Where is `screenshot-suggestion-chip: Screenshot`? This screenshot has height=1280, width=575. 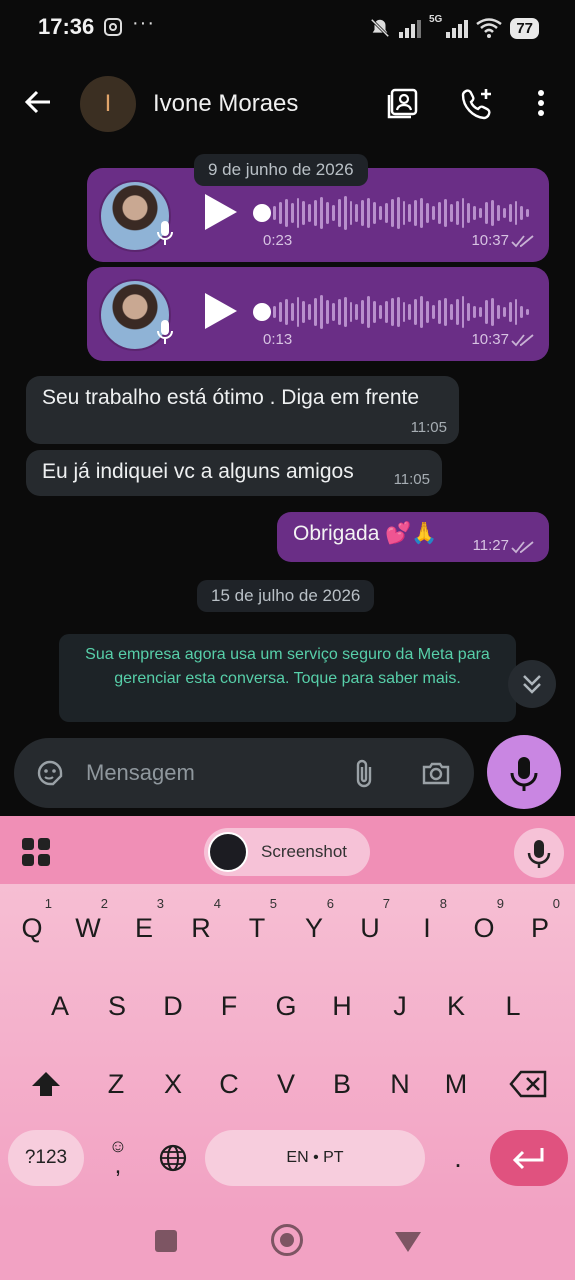
screenshot-suggestion-chip: Screenshot is located at coordinates (287, 852).